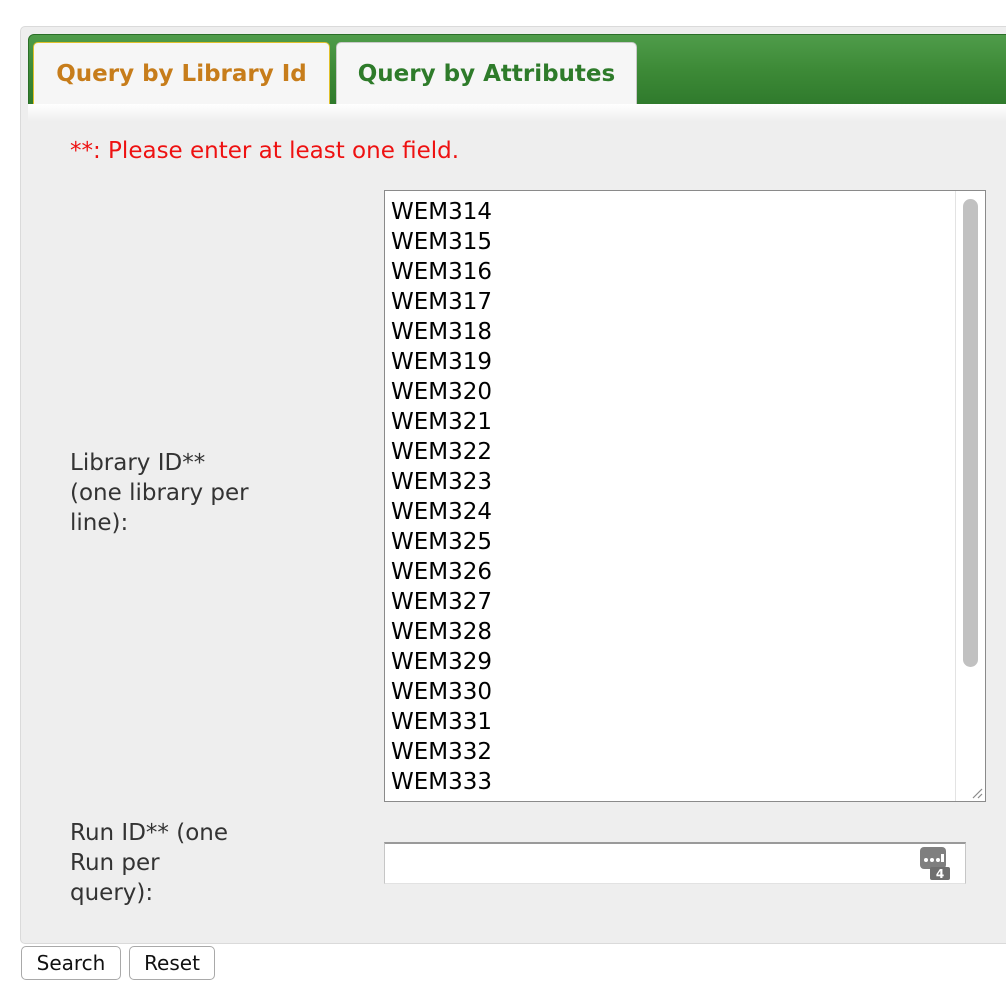 The image size is (1006, 998). Describe the element at coordinates (265, 151) in the screenshot. I see `required-field-note: **: Please enter at least one field.` at that location.